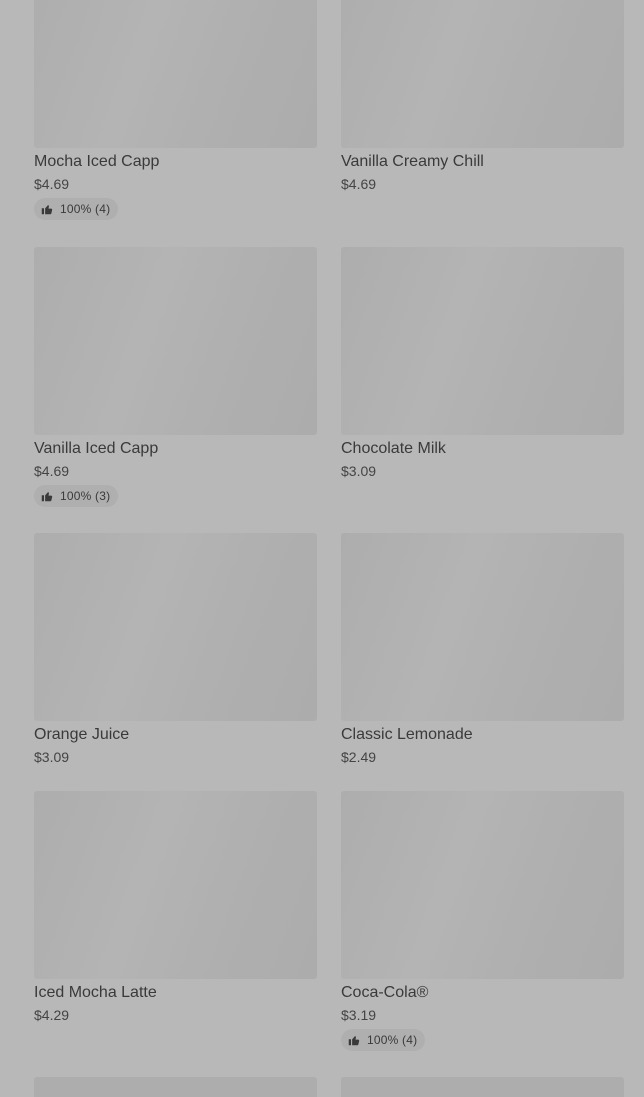 This screenshot has height=1097, width=644. What do you see at coordinates (85, 496) in the screenshot?
I see `rating-text: 100% (3)` at bounding box center [85, 496].